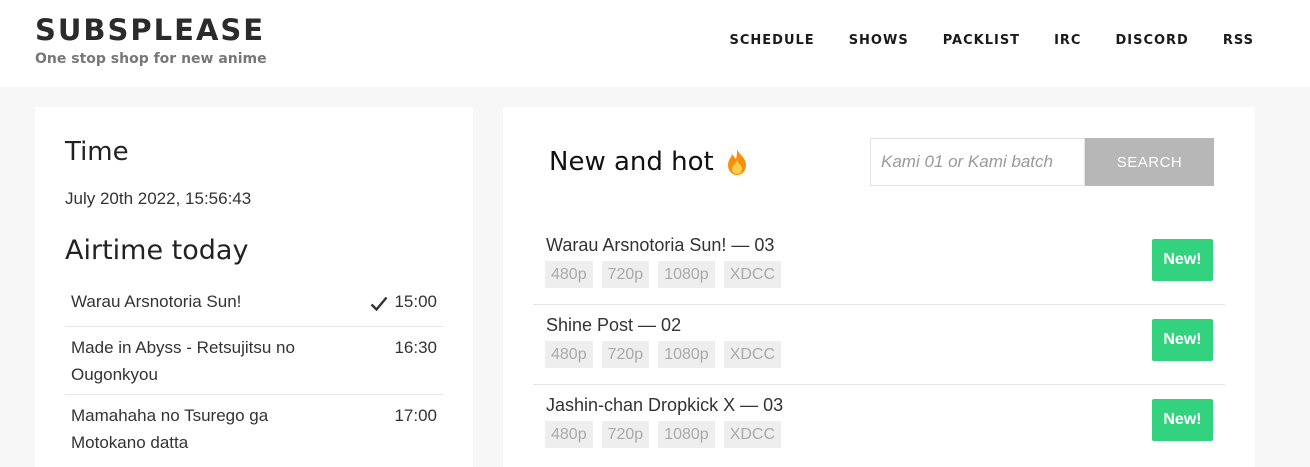 This screenshot has width=1310, height=467. What do you see at coordinates (1151, 40) in the screenshot?
I see `nav-discord: DISCORD` at bounding box center [1151, 40].